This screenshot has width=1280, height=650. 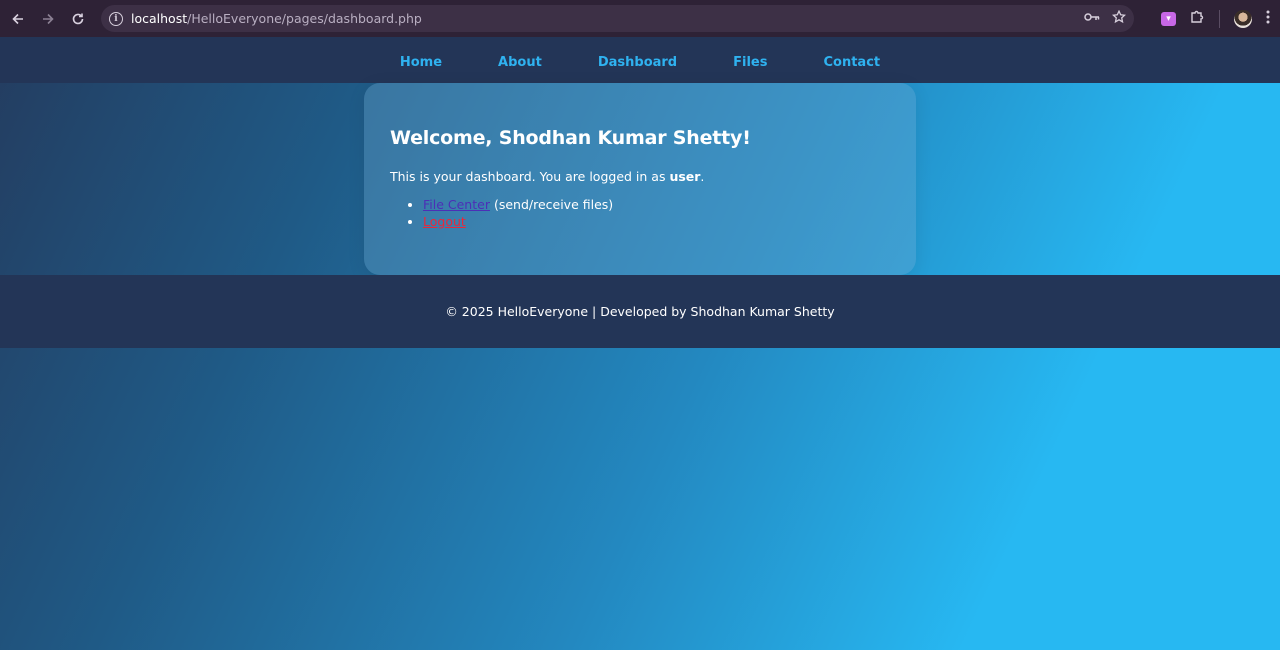 I want to click on nav-link-contact: Contact, so click(x=851, y=62).